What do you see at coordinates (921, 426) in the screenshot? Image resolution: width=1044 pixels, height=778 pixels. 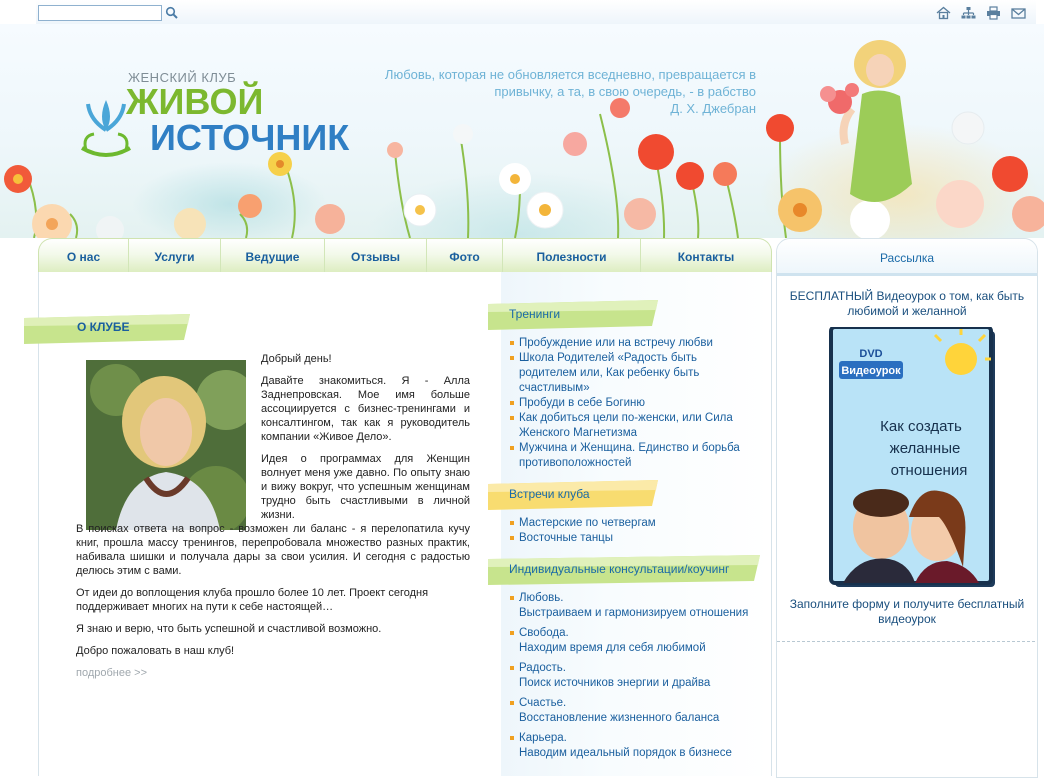 I see `dvd-title-line: Как создать` at bounding box center [921, 426].